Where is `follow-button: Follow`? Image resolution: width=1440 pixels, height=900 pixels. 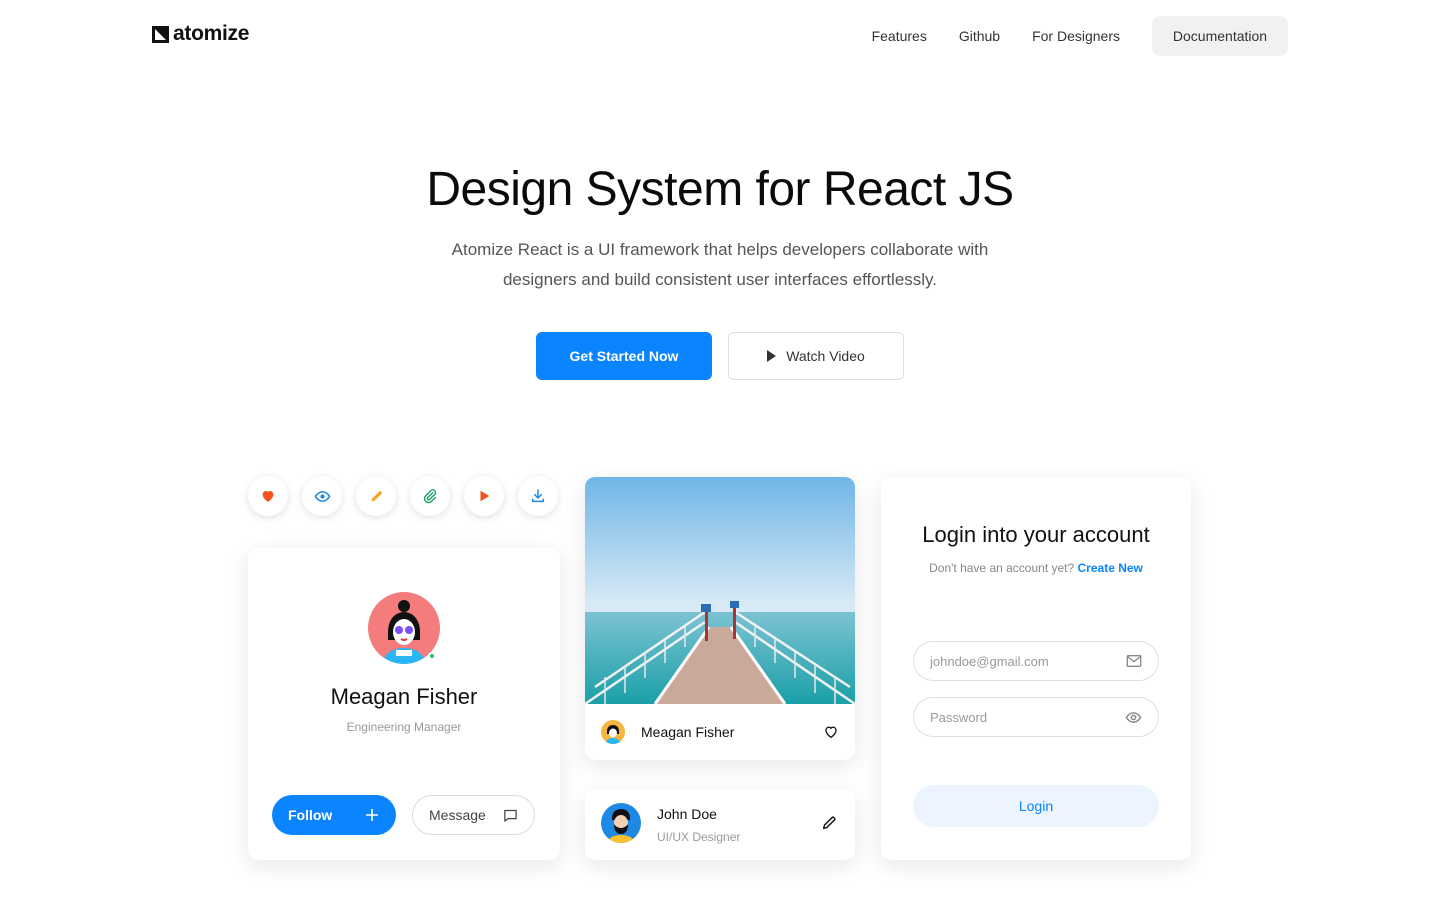 follow-button: Follow is located at coordinates (334, 815).